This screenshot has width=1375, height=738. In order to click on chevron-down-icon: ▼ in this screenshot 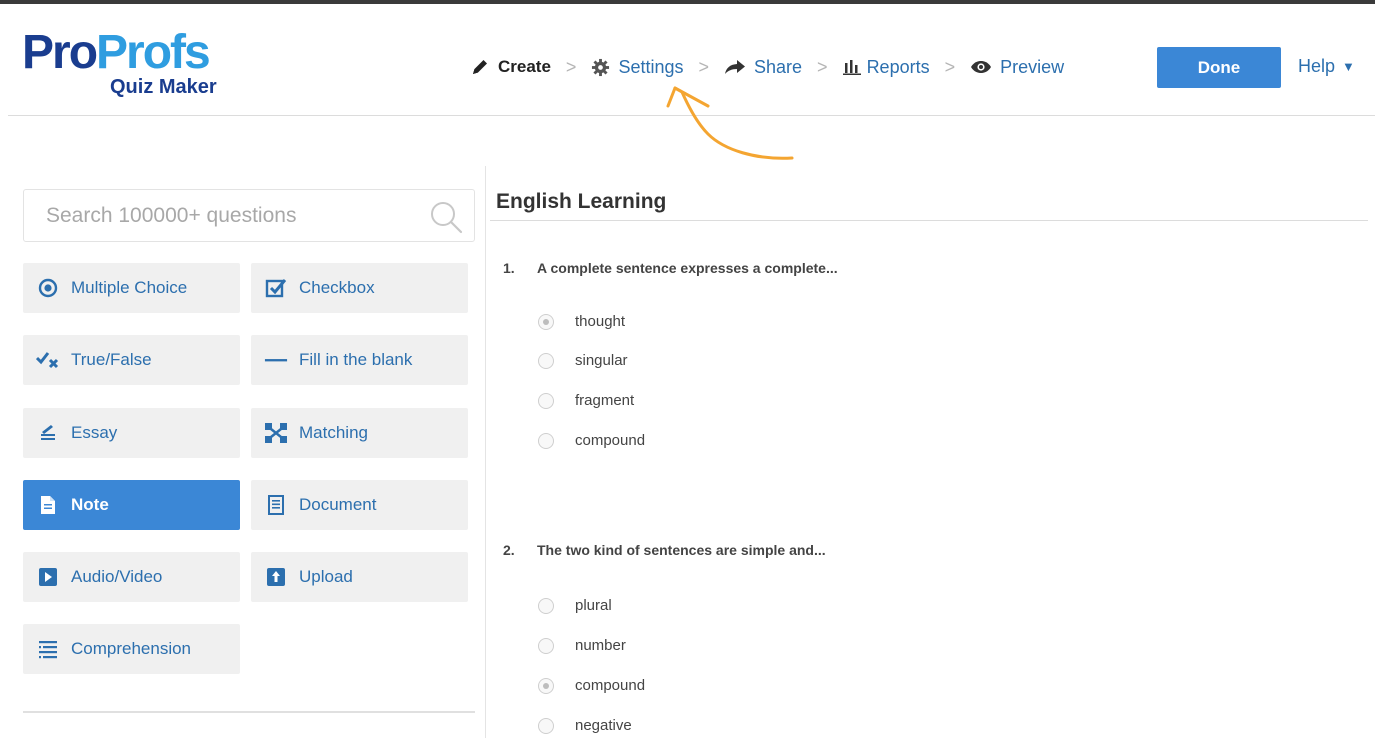, I will do `click(1348, 66)`.